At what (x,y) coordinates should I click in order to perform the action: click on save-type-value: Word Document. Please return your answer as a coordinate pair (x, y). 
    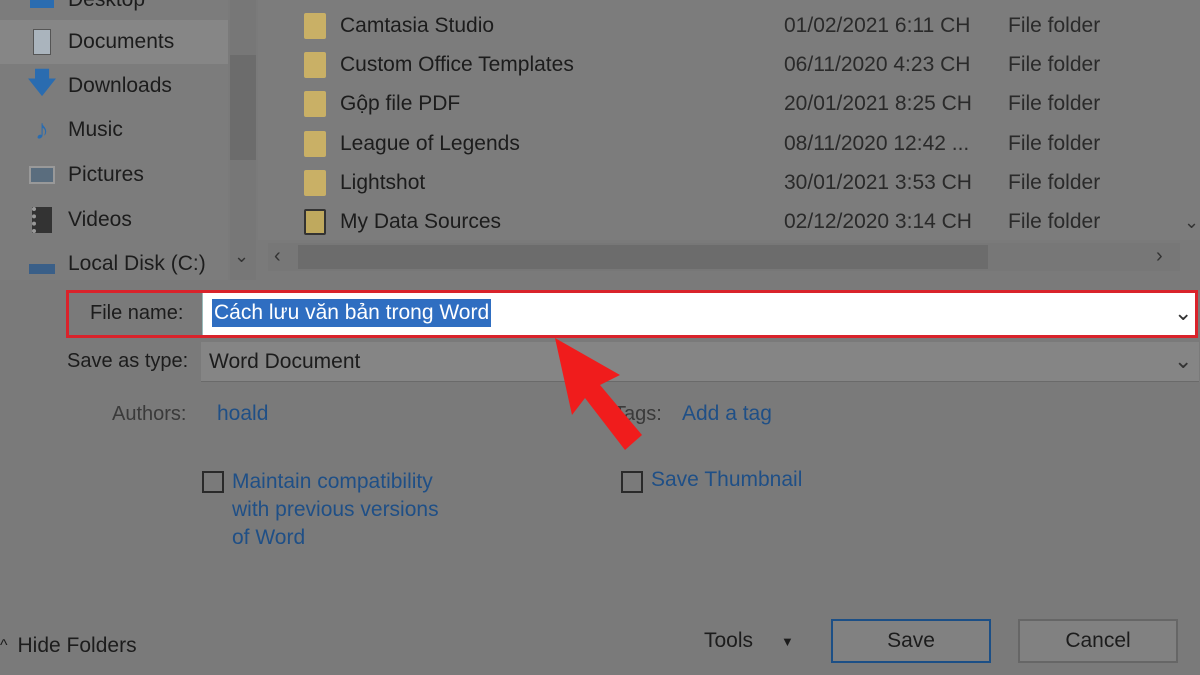
    Looking at the image, I should click on (285, 361).